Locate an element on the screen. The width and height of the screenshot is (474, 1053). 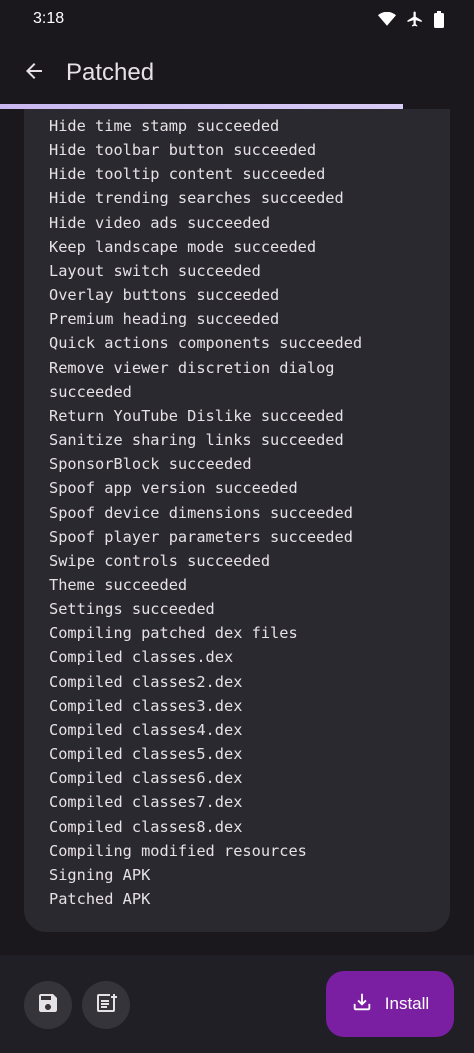
top-app-bar: Patched is located at coordinates (237, 73).